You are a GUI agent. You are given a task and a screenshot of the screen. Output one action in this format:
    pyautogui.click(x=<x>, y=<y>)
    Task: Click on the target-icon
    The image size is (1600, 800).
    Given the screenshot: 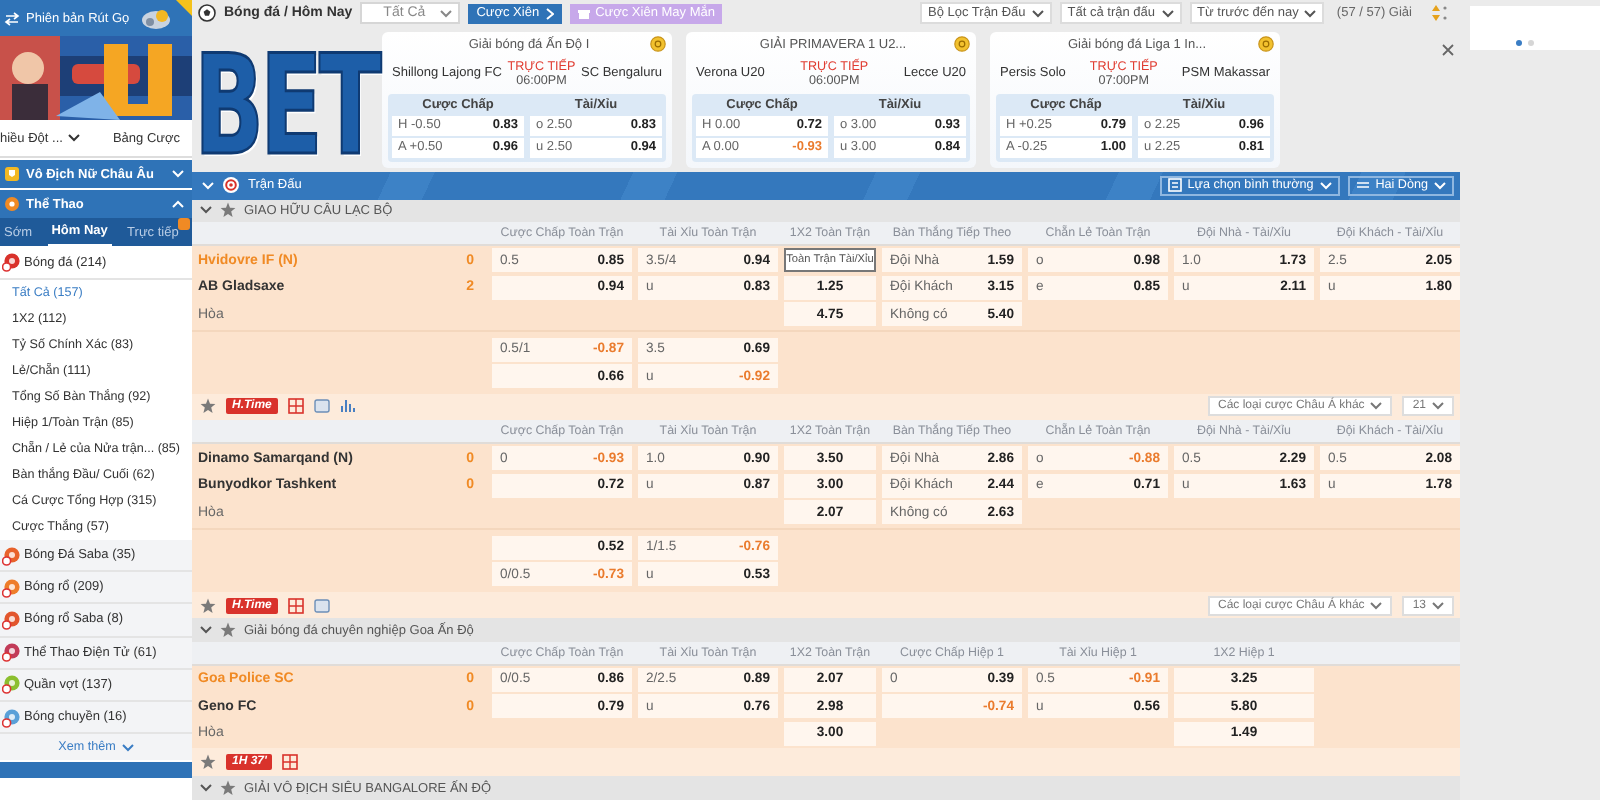 What is the action you would take?
    pyautogui.click(x=231, y=185)
    